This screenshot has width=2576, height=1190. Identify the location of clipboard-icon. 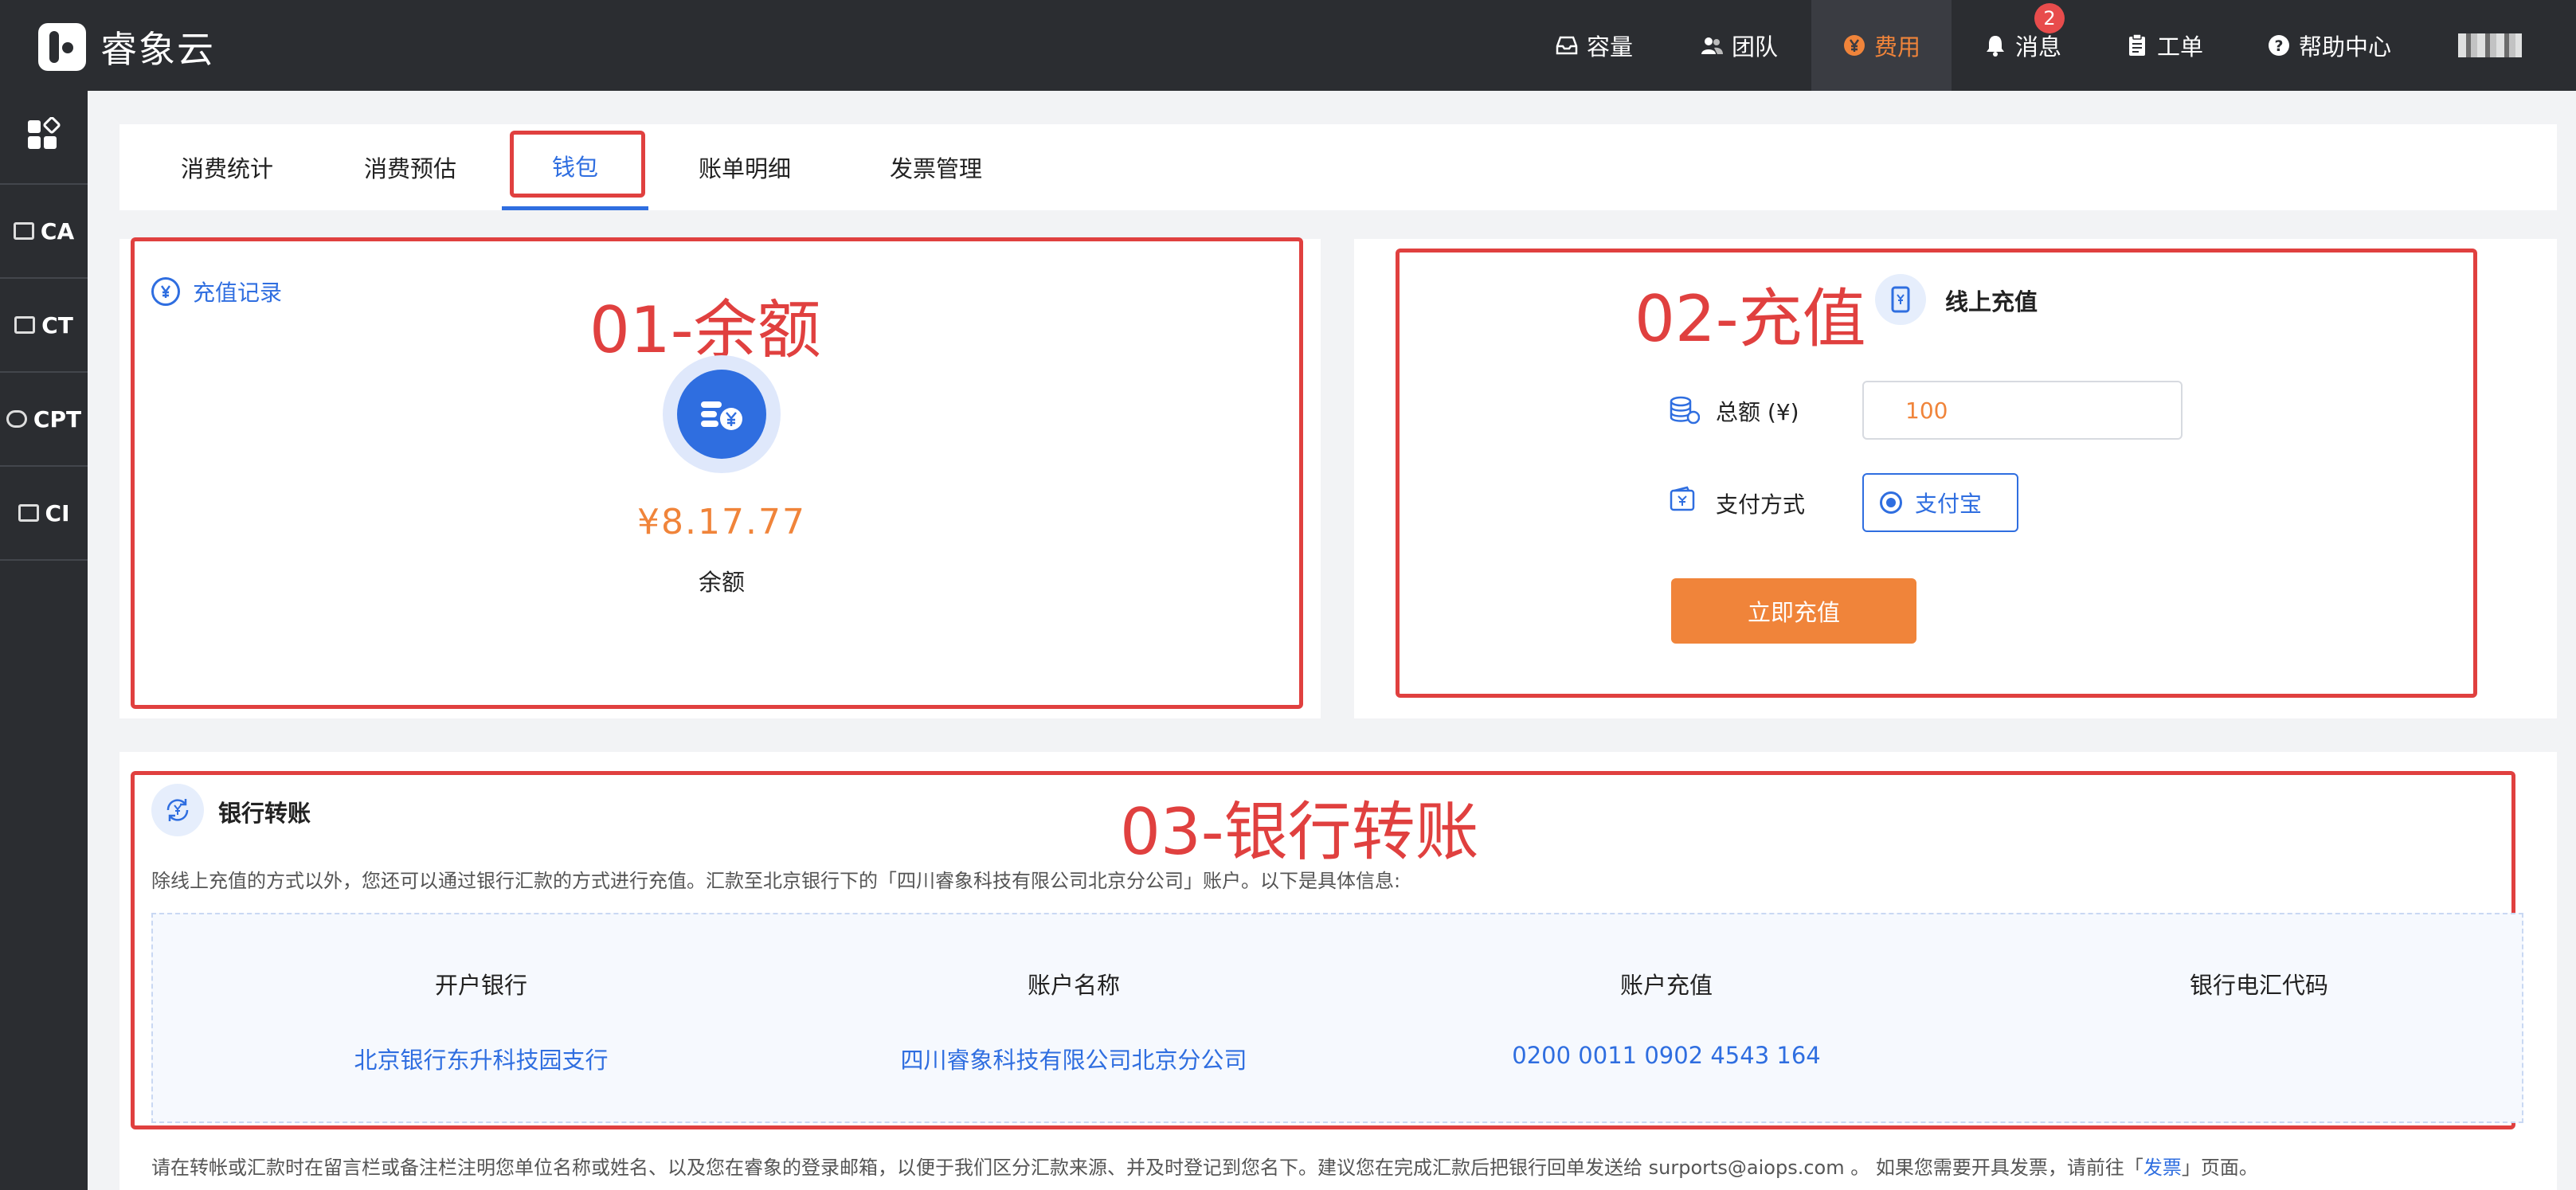
(2137, 45).